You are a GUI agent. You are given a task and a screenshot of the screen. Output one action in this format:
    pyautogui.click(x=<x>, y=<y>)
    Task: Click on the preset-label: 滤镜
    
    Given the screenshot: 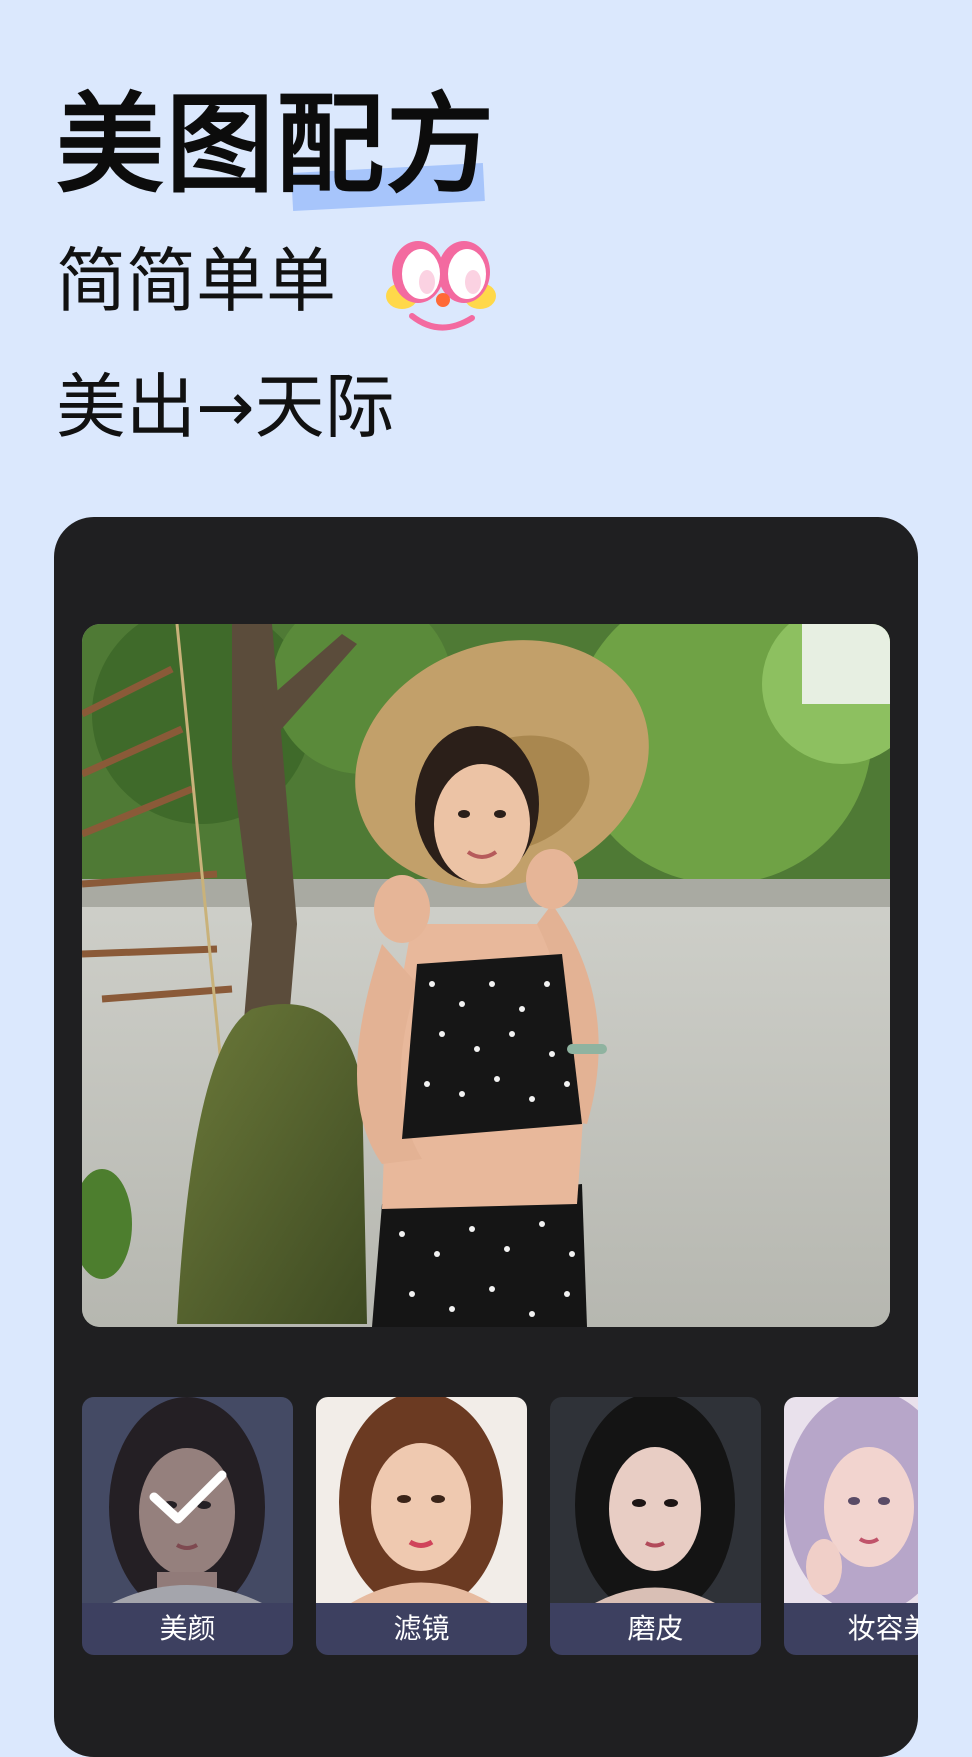 What is the action you would take?
    pyautogui.click(x=421, y=1629)
    